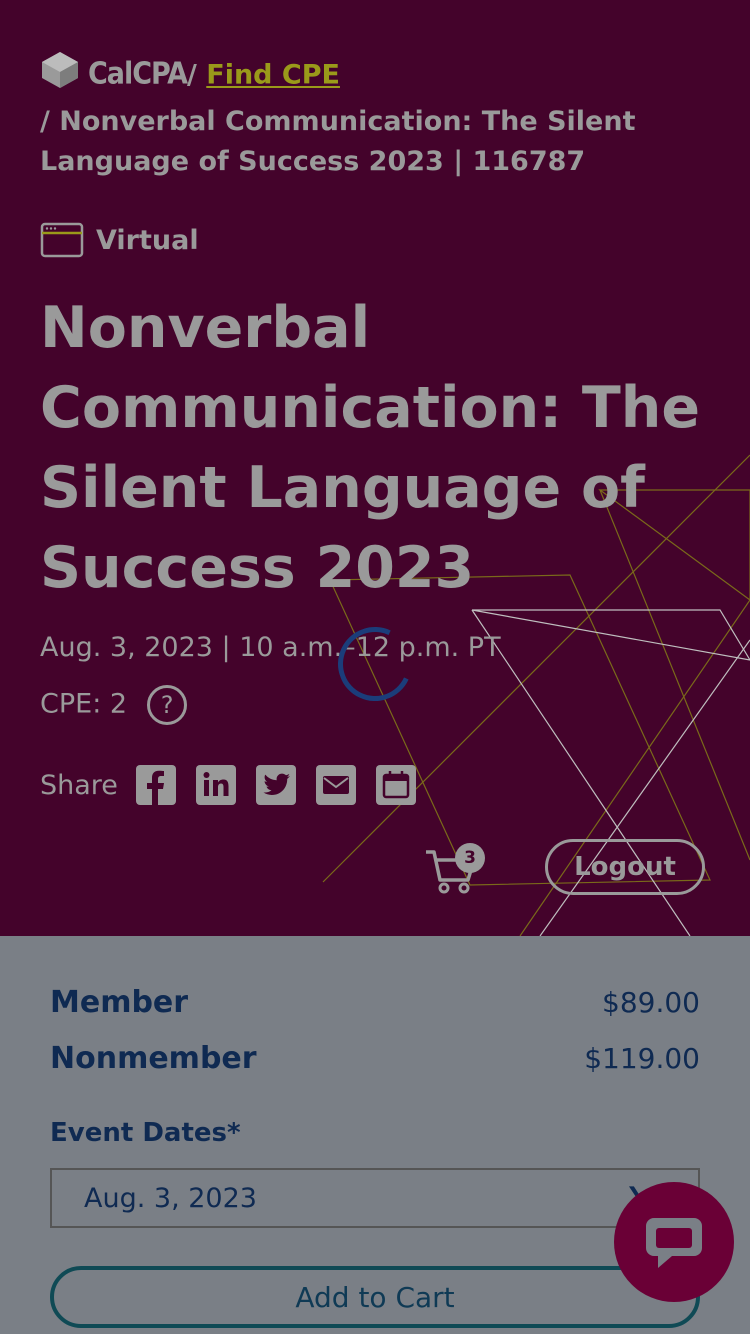 The image size is (750, 1334). Describe the element at coordinates (60, 76) in the screenshot. I see `calcpa-logo-icon` at that location.